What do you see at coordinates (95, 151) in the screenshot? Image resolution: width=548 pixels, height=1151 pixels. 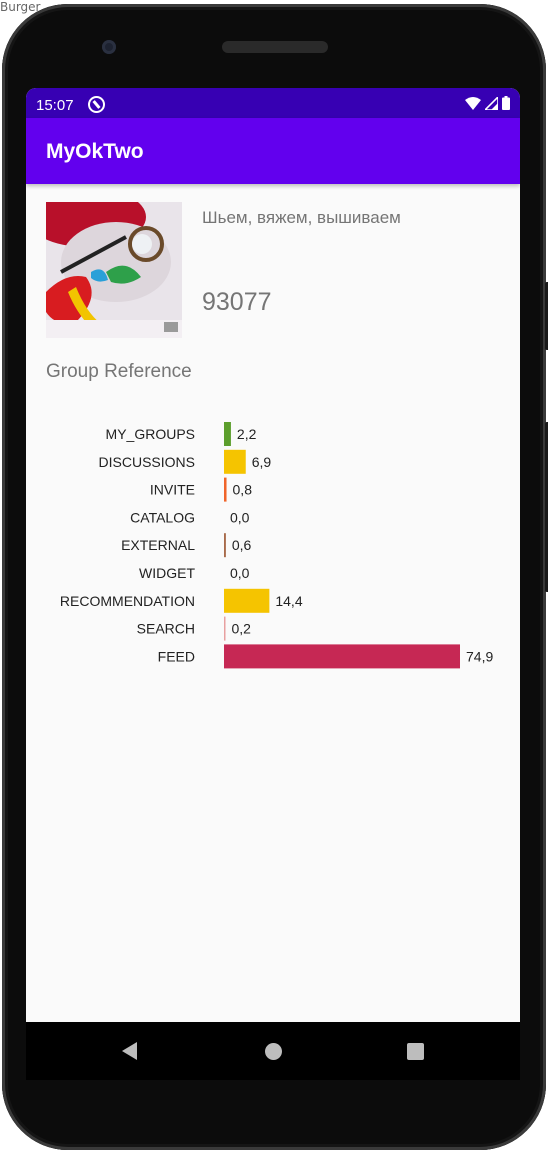 I see `app-title: MyOkTwo` at bounding box center [95, 151].